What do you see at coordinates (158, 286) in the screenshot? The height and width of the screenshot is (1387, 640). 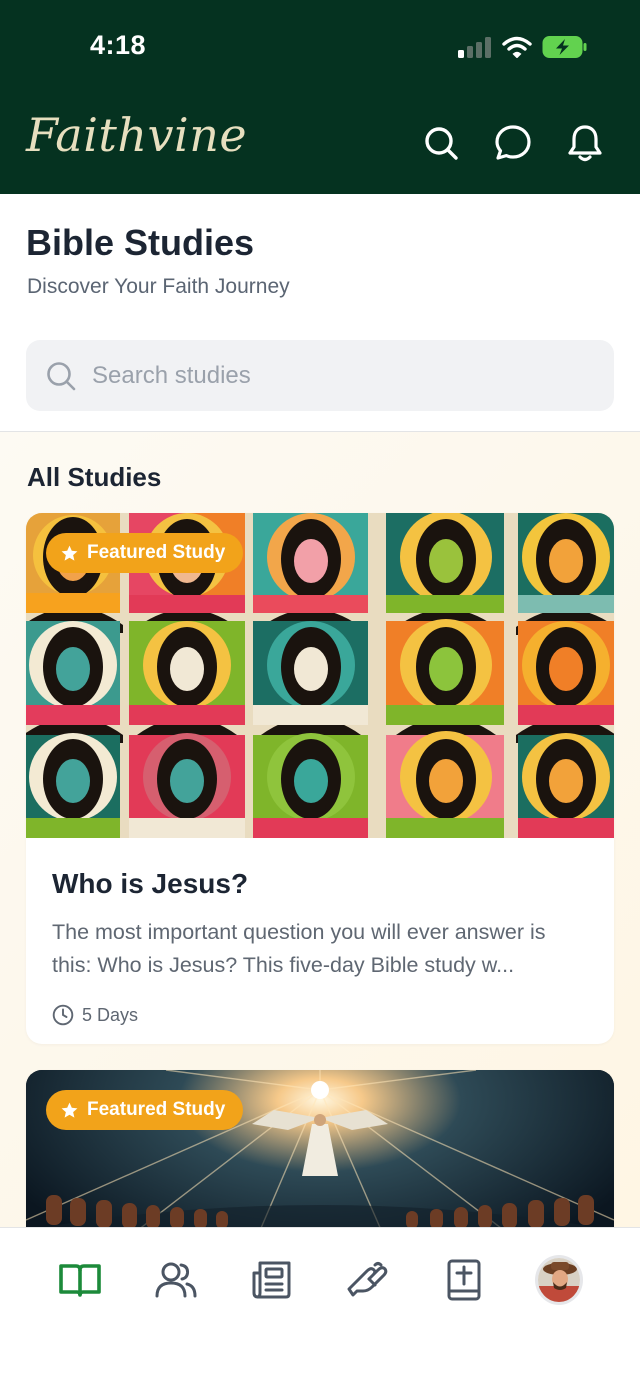 I see `page-subtitle: Discover Your Faith Journey` at bounding box center [158, 286].